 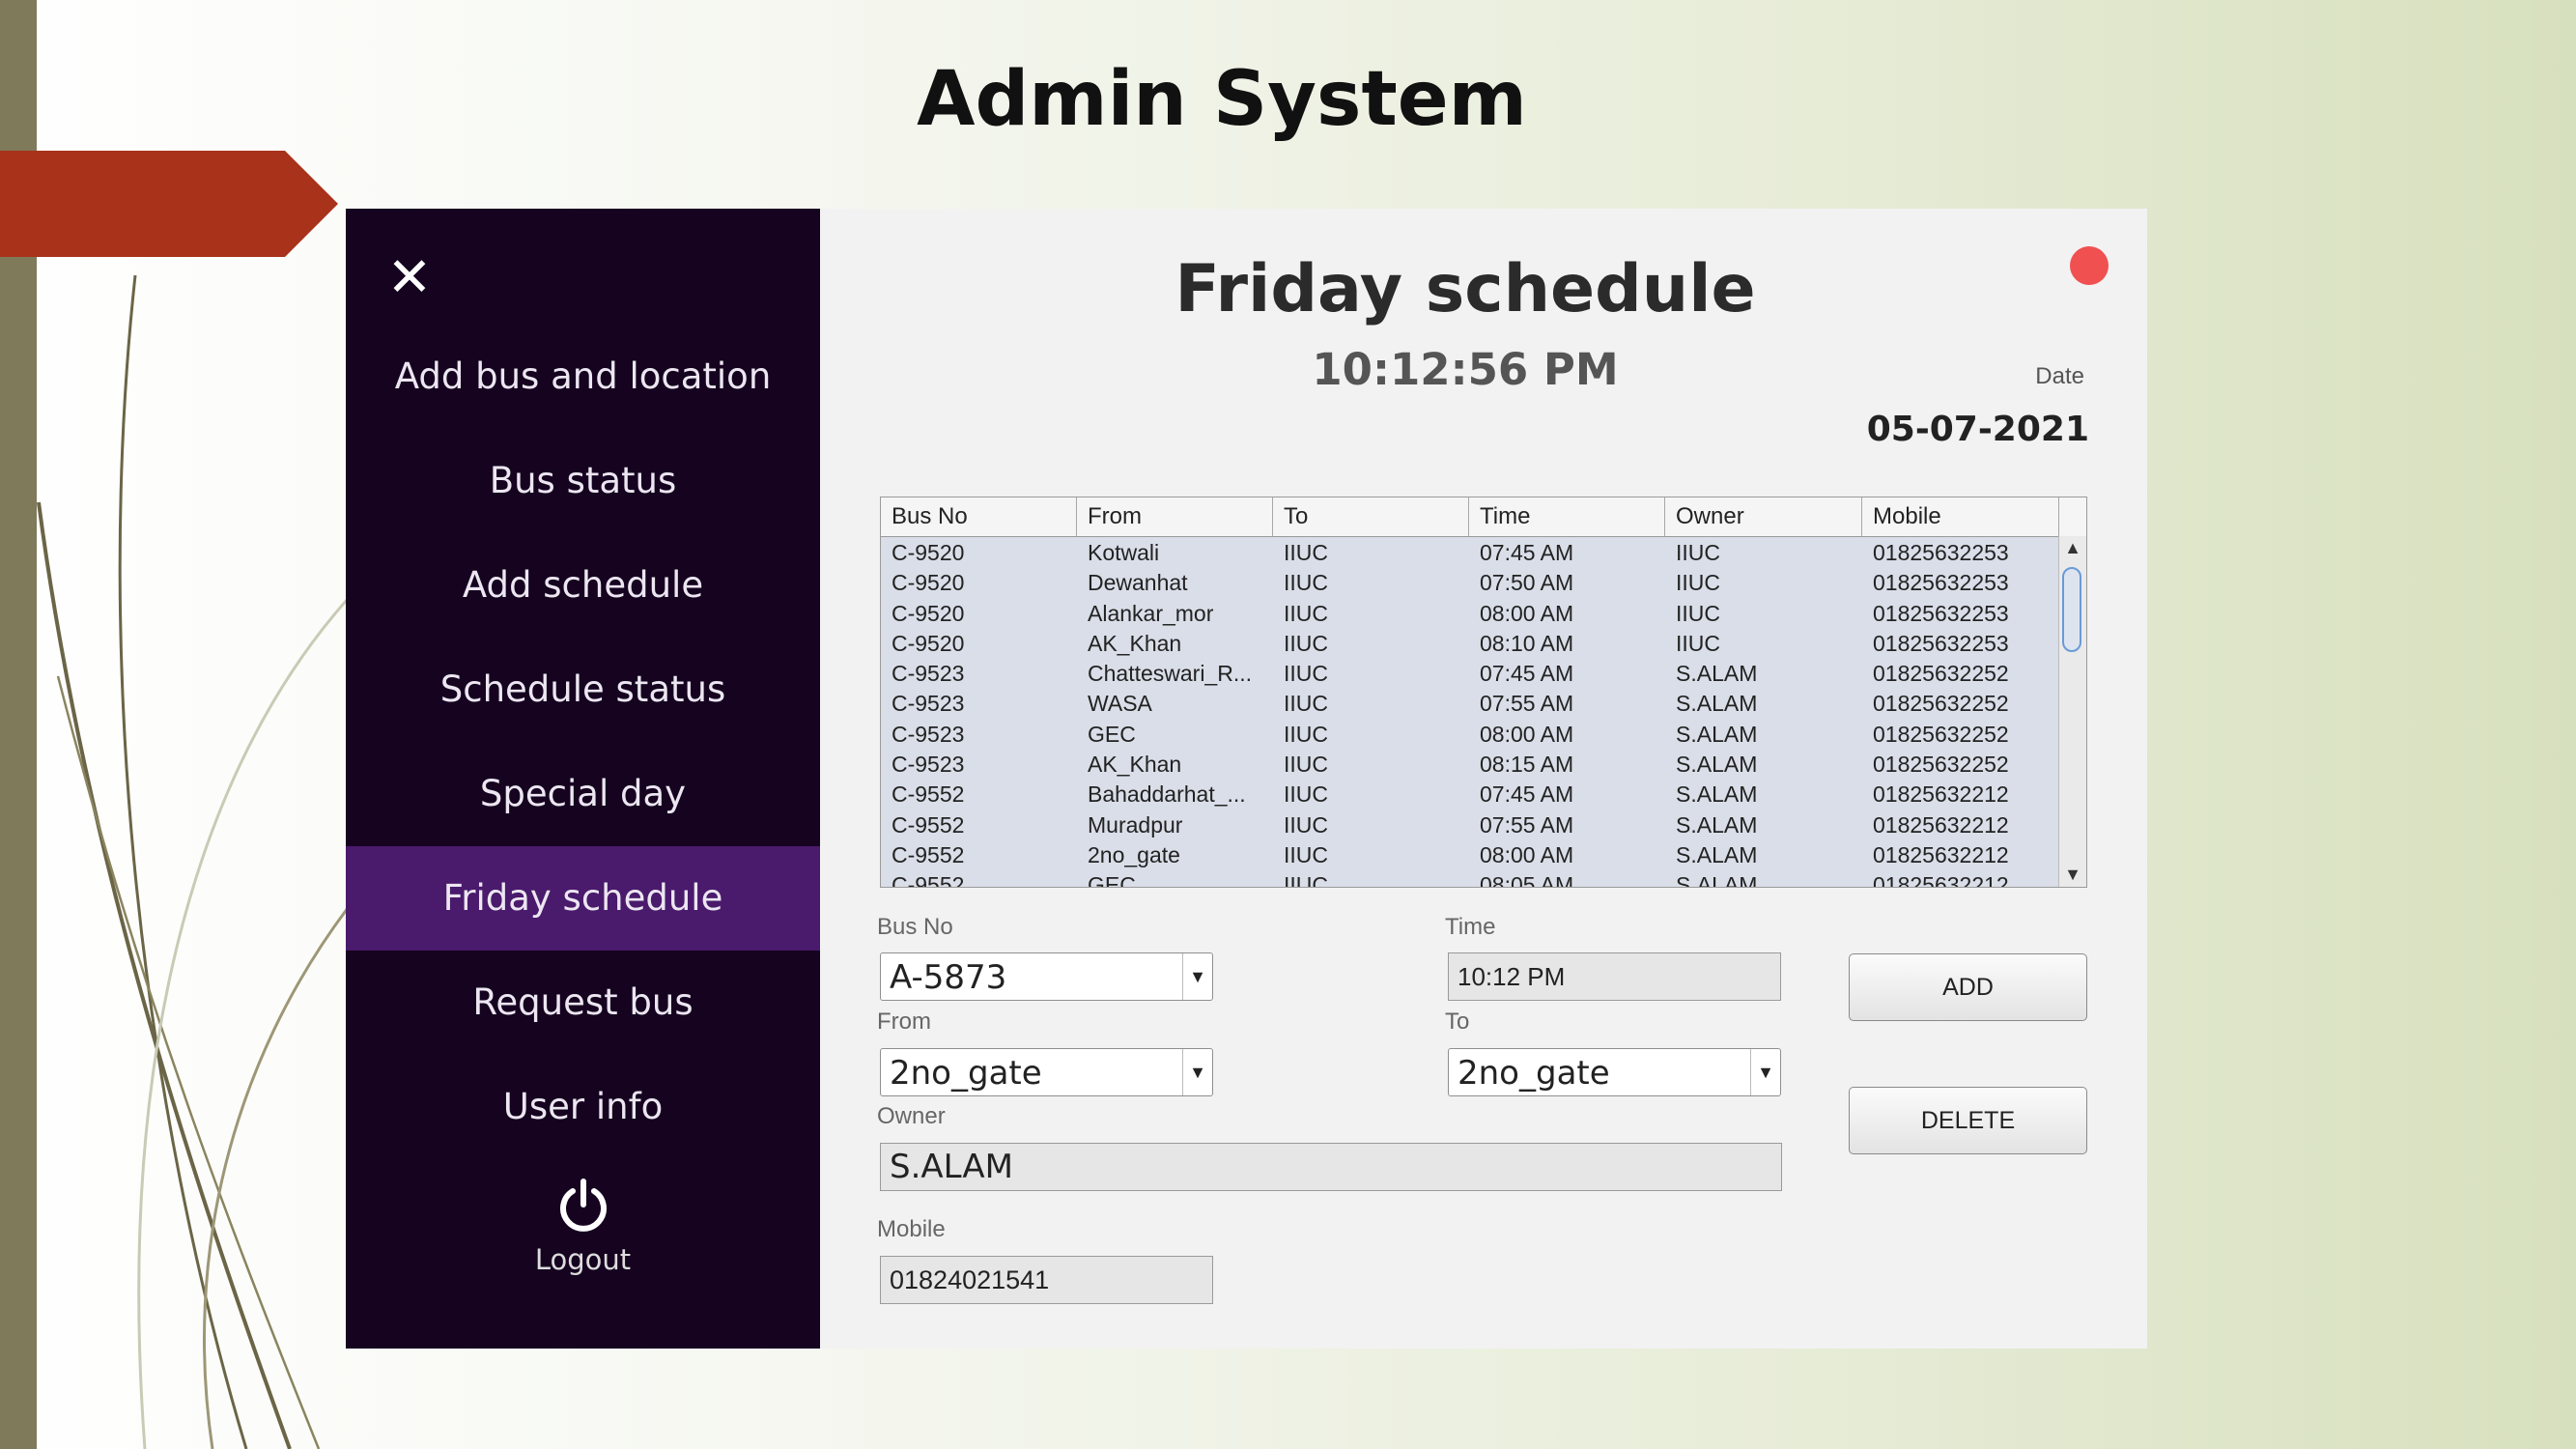 I want to click on chevron-down-icon: ▼, so click(x=1765, y=1072).